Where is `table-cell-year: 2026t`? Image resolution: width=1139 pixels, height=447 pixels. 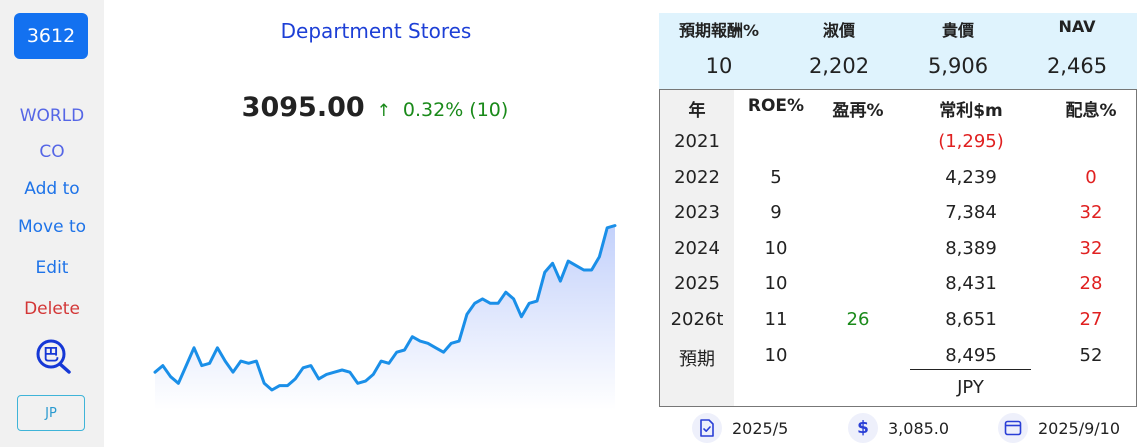 table-cell-year: 2026t is located at coordinates (697, 319).